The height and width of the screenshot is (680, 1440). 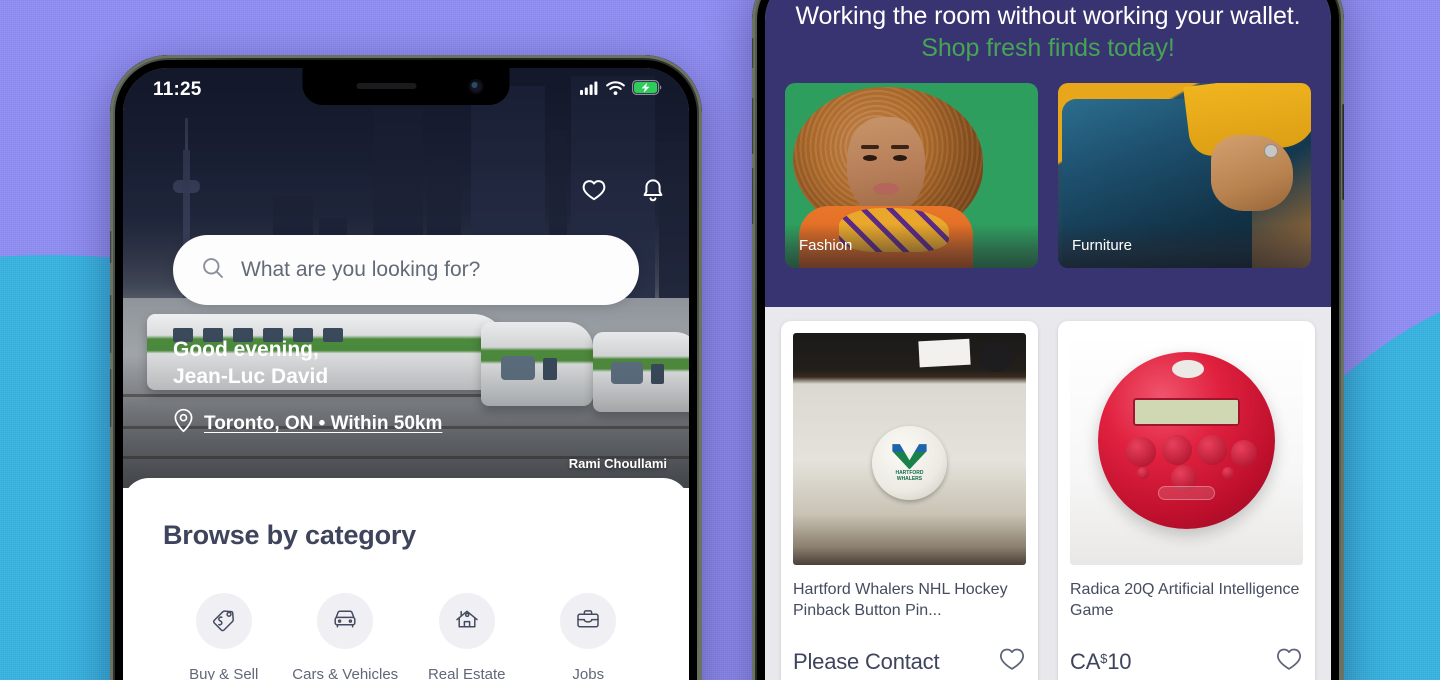 What do you see at coordinates (594, 193) in the screenshot?
I see `favourites-heart-icon` at bounding box center [594, 193].